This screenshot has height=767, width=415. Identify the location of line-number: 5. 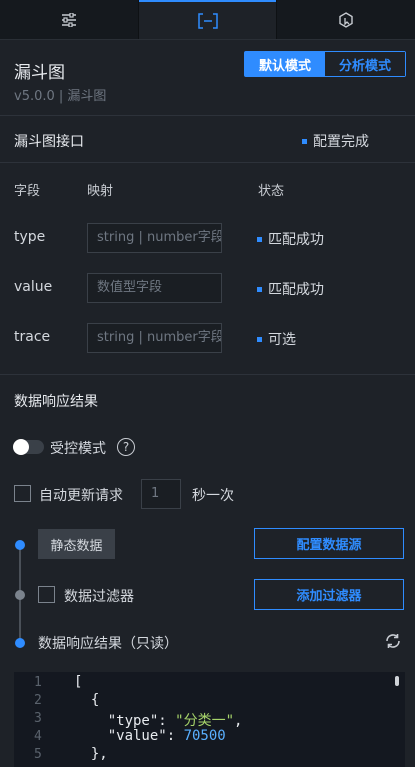
(38, 754).